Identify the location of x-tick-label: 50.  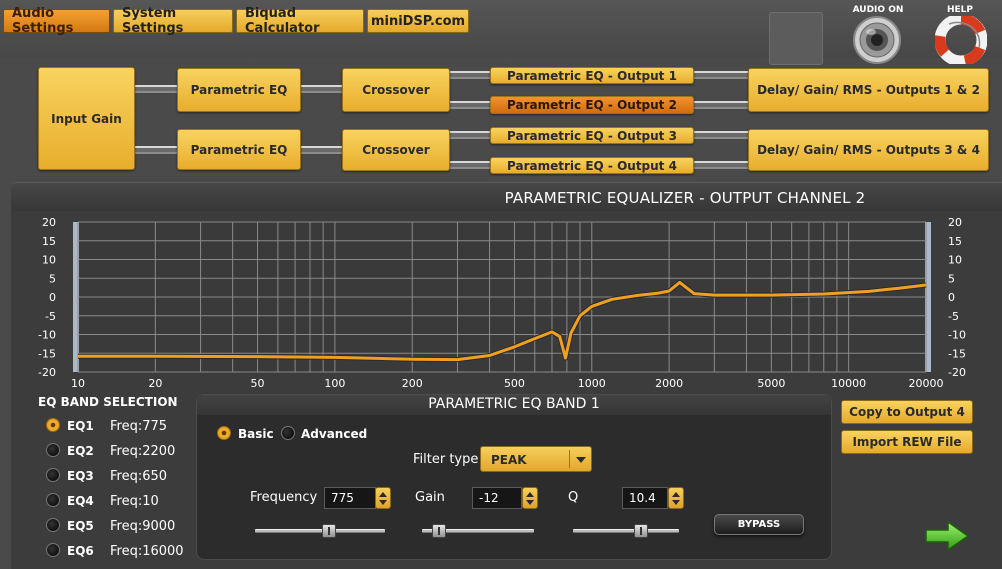
(258, 383).